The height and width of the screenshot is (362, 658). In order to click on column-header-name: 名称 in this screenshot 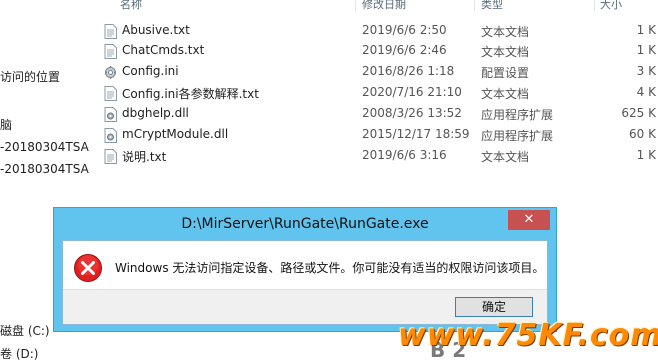, I will do `click(235, 6)`.